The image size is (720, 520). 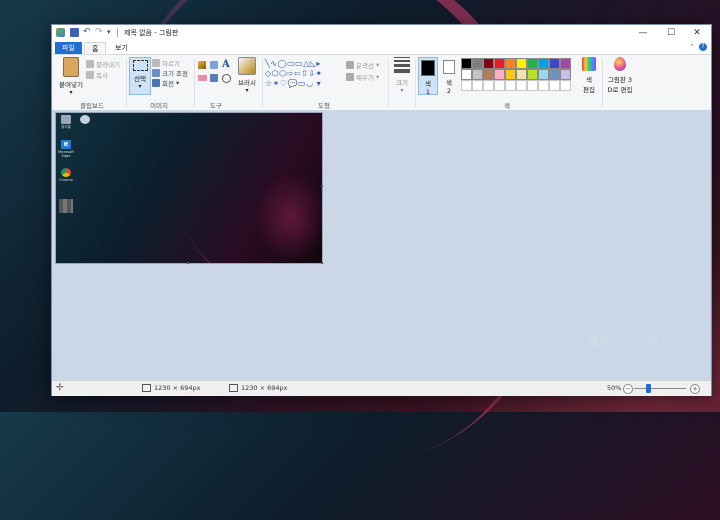 I want to click on clipboard-group-label: 클립보드, so click(x=92, y=106).